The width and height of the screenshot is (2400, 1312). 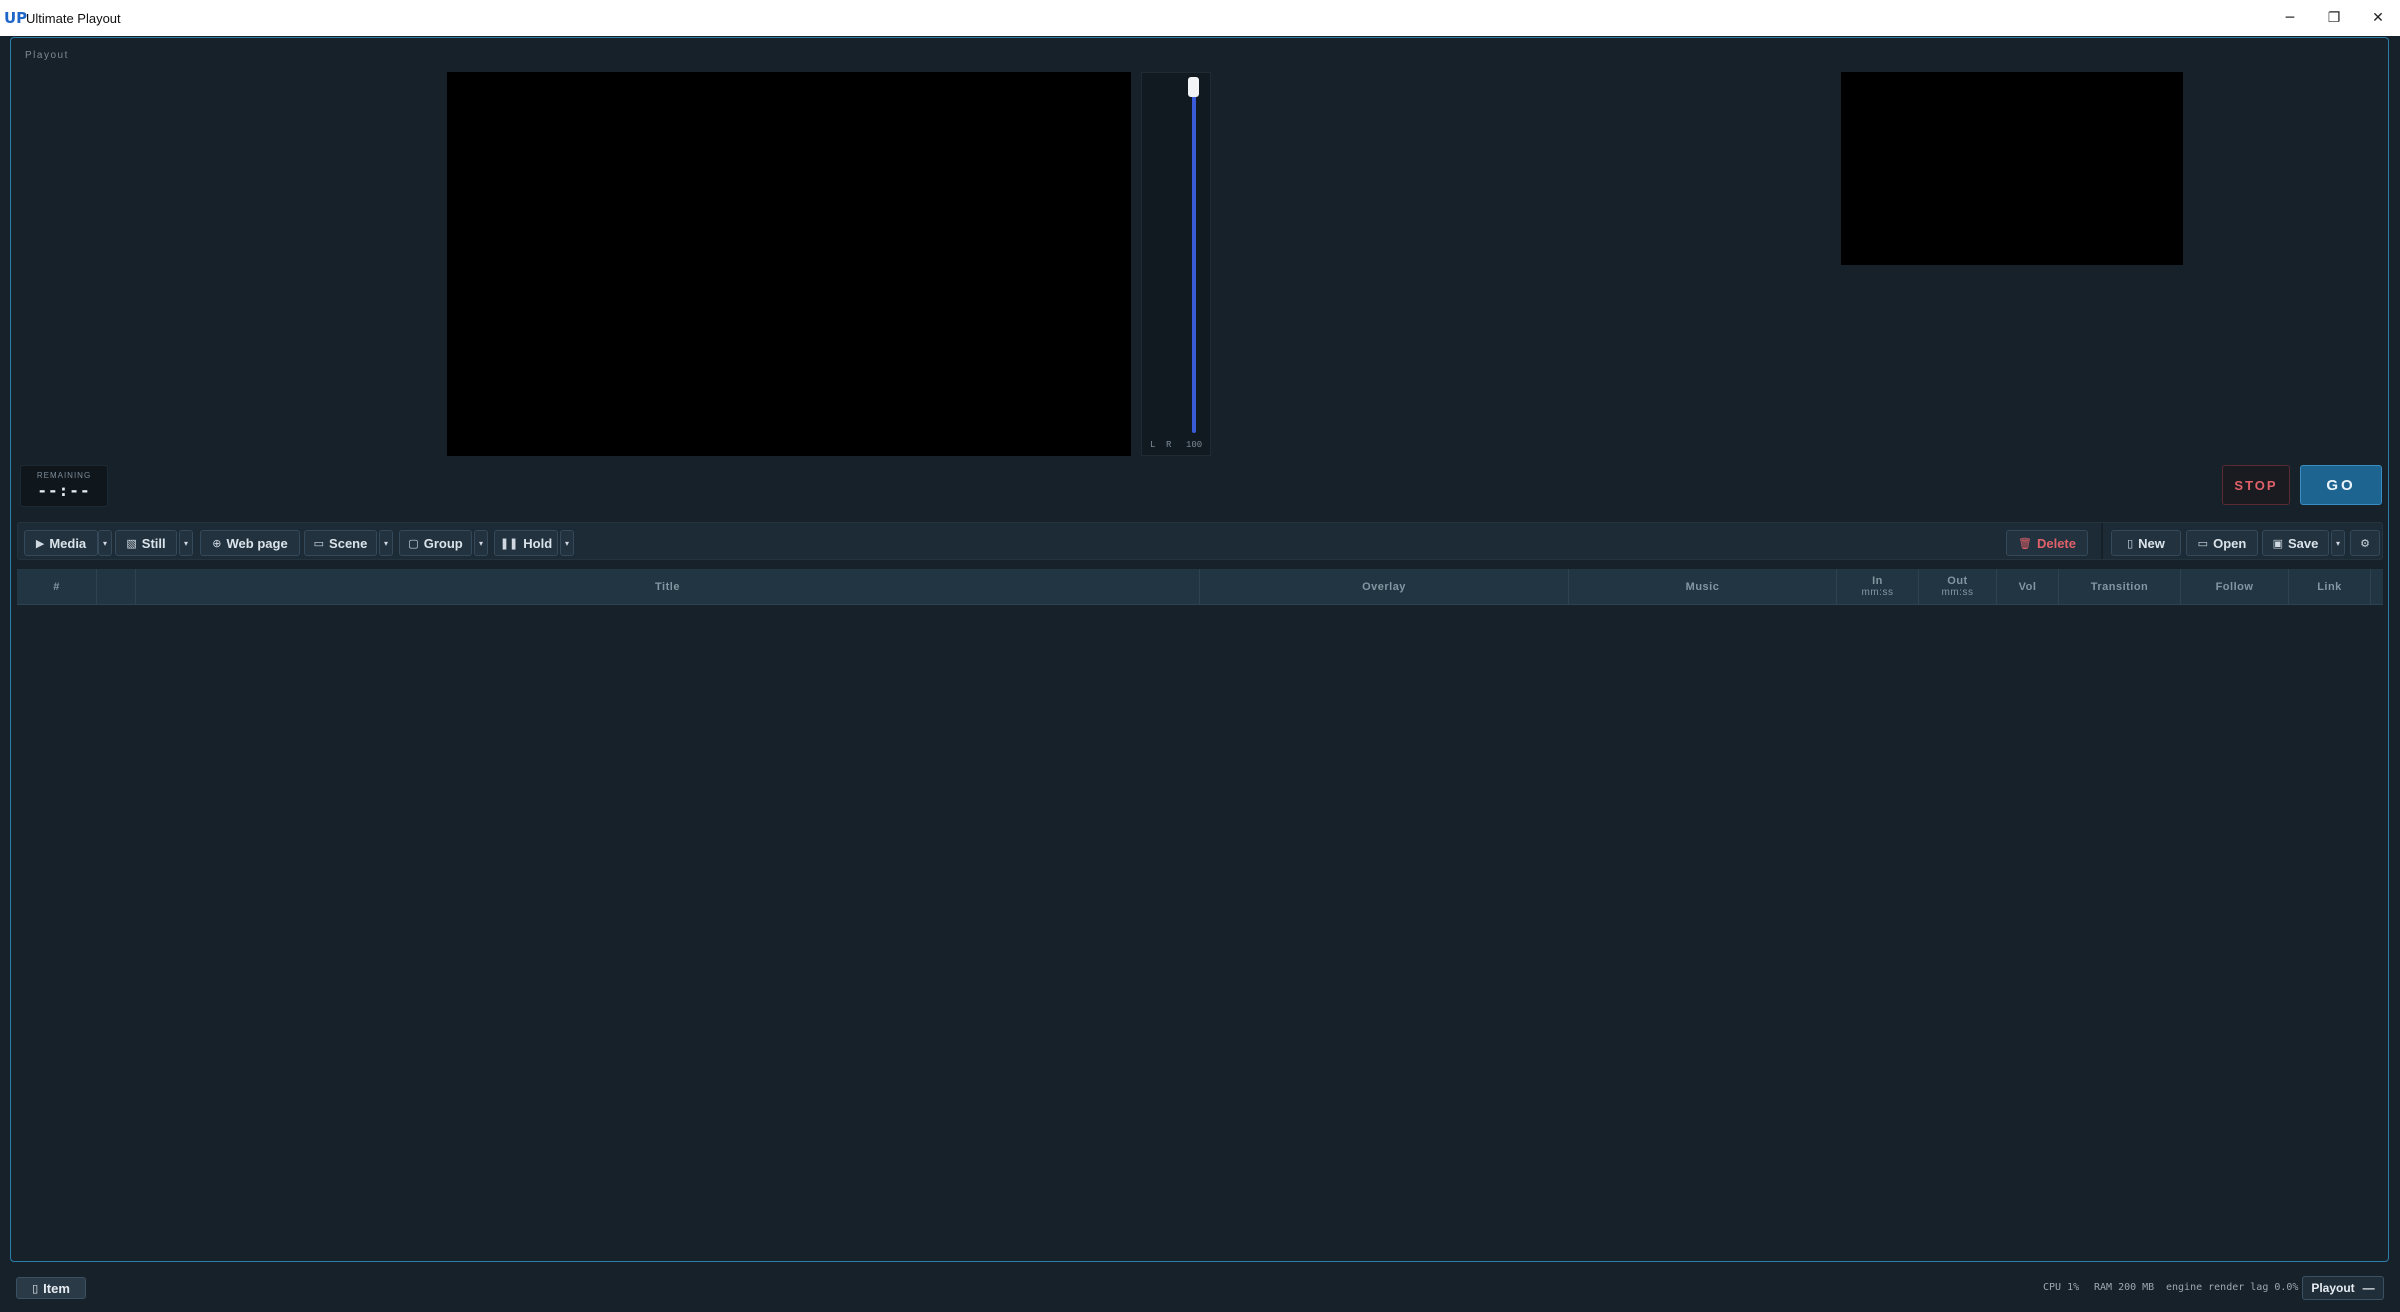 I want to click on add-scene-label: Scene, so click(x=348, y=543).